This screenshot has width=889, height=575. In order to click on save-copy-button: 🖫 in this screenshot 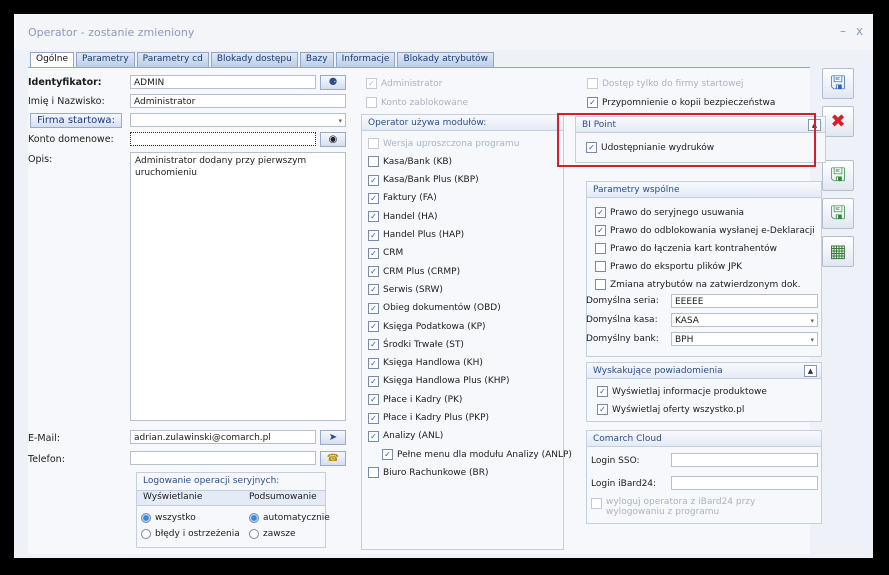, I will do `click(838, 213)`.